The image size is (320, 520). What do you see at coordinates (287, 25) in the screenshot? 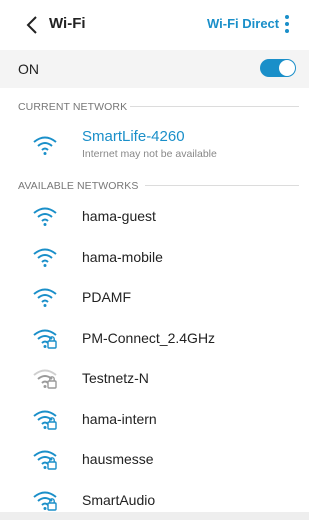
I see `more-vert-icon` at bounding box center [287, 25].